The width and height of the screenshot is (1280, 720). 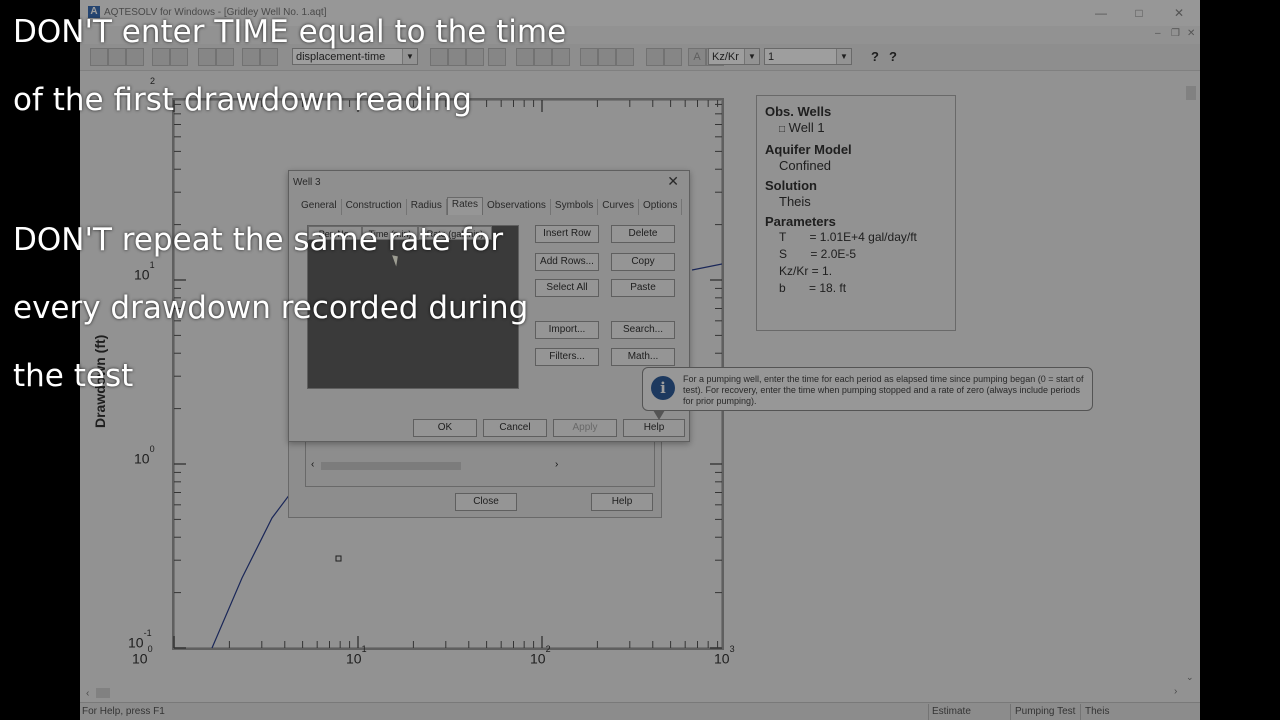 I want to click on open-folder-icon, so click(x=117, y=57).